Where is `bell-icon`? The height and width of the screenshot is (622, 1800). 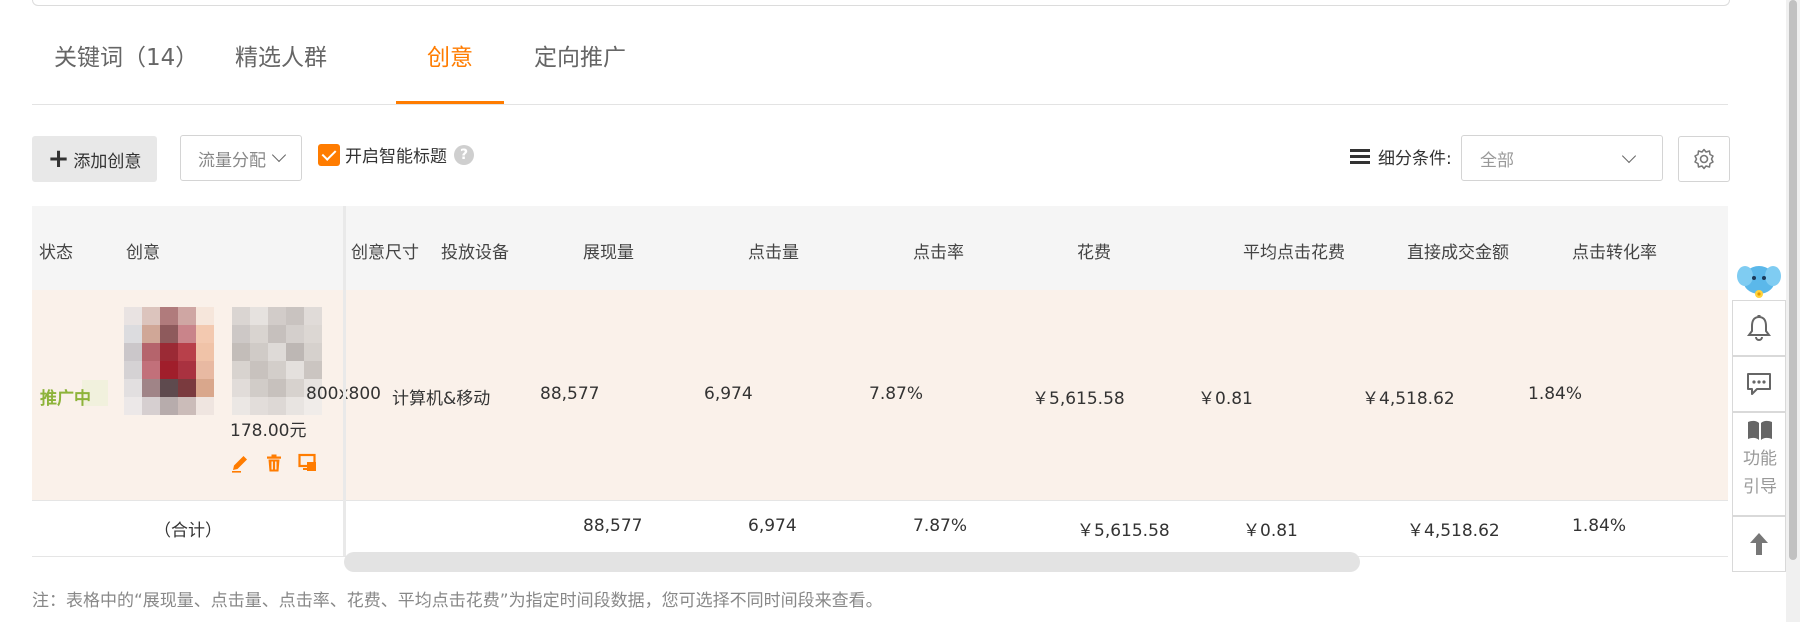
bell-icon is located at coordinates (1759, 328).